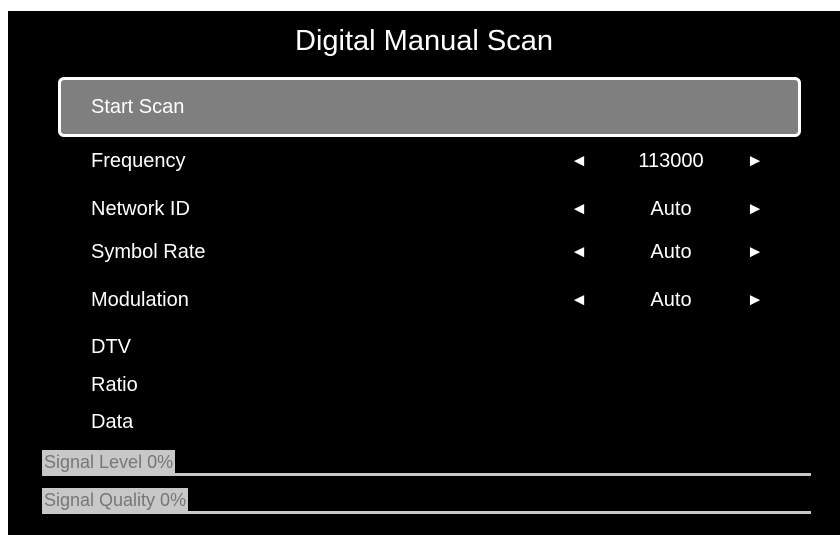 This screenshot has width=840, height=535. What do you see at coordinates (671, 300) in the screenshot?
I see `modulation-value: Auto` at bounding box center [671, 300].